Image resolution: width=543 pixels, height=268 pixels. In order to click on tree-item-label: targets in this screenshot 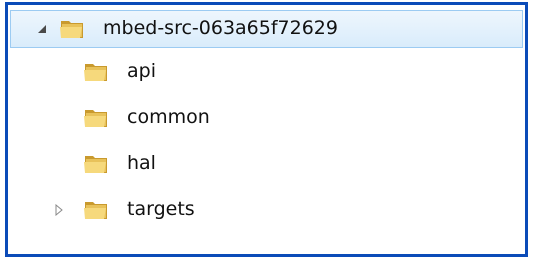, I will do `click(161, 209)`.